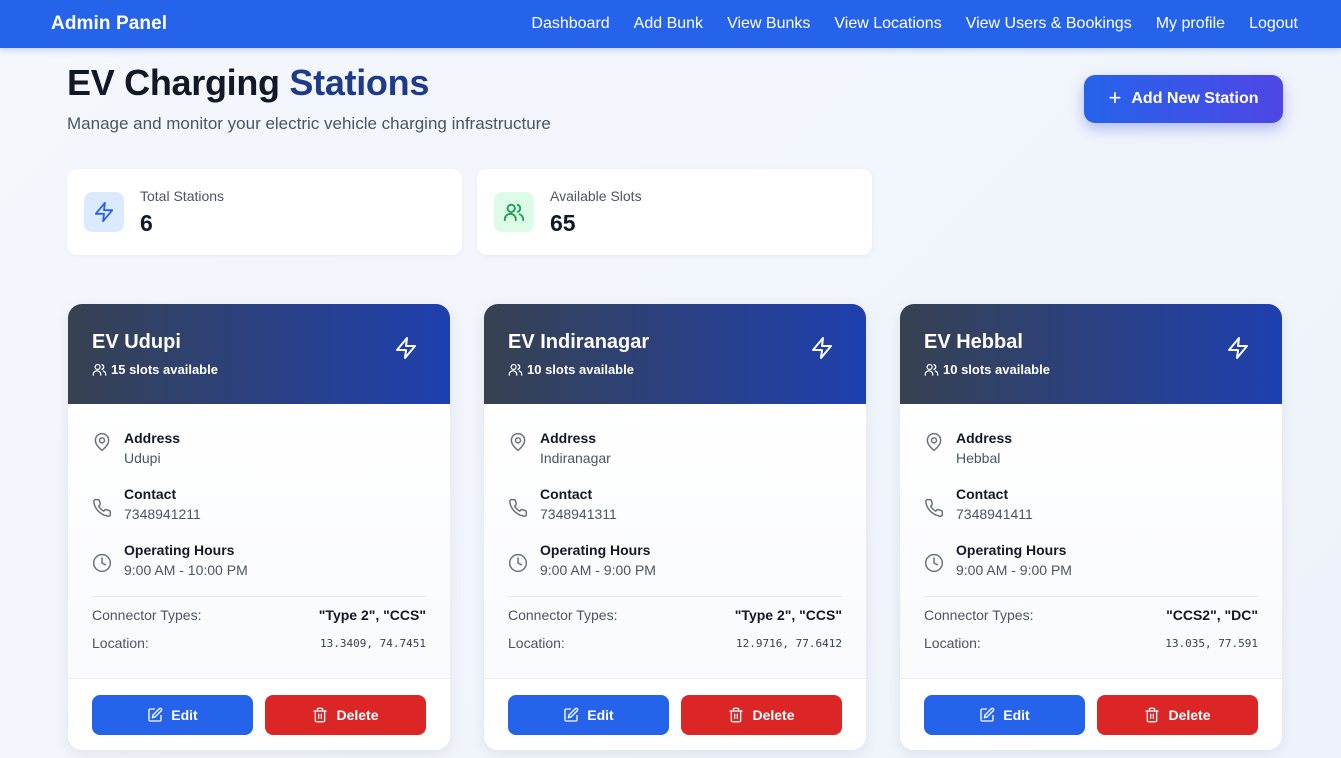 The height and width of the screenshot is (758, 1341). I want to click on stat-value: 6, so click(146, 223).